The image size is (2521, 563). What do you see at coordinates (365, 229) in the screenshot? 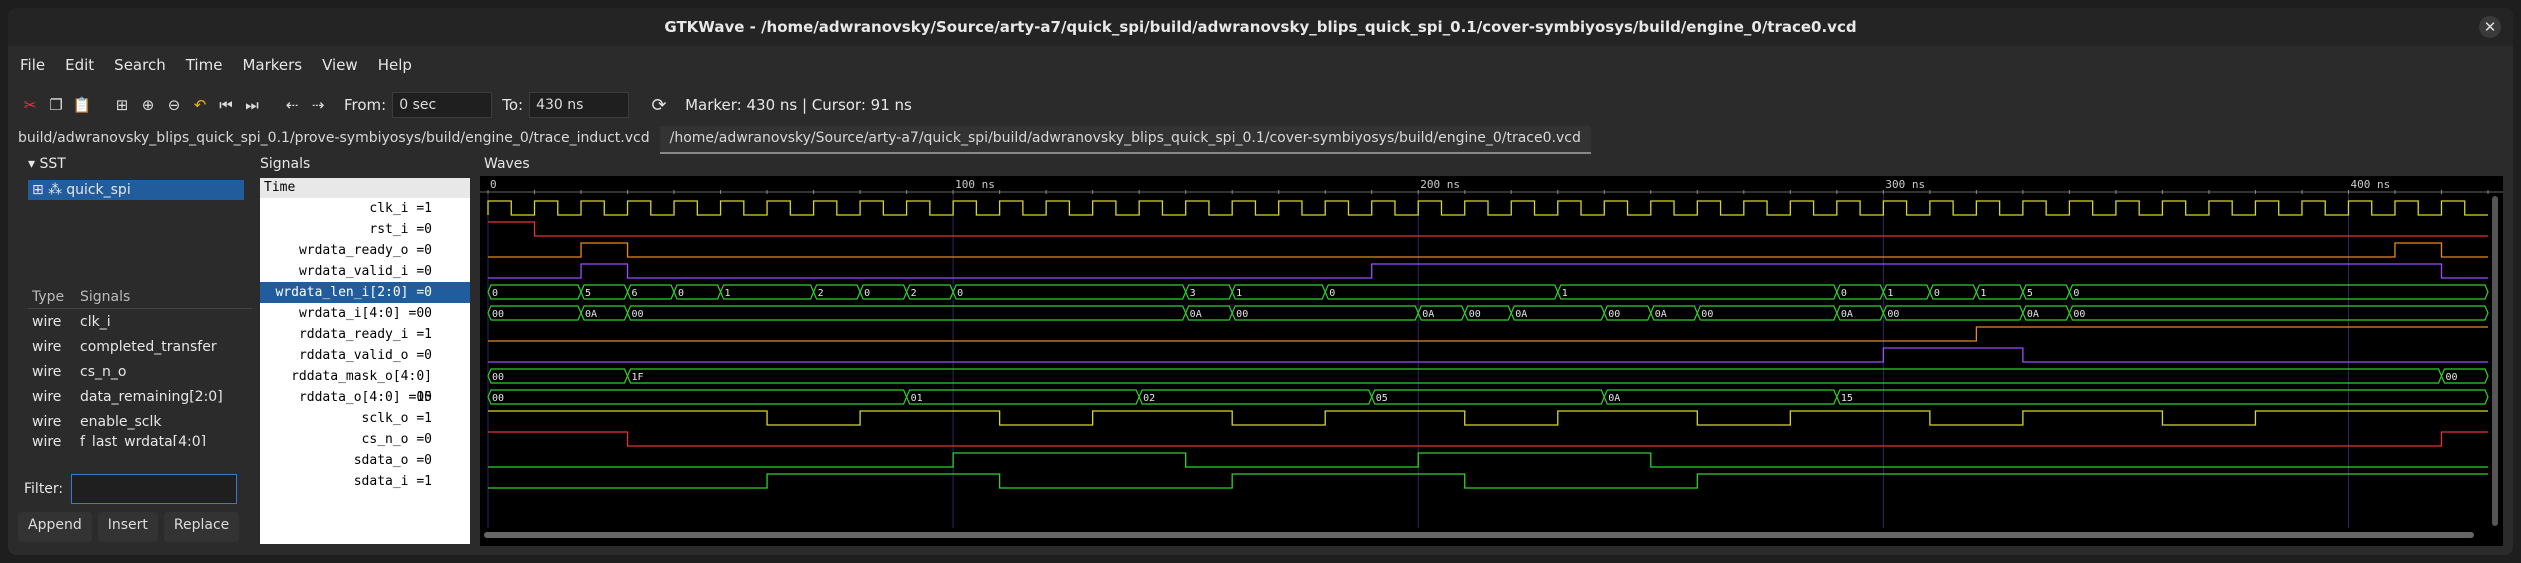
I see `signal-row: rst_i =0` at bounding box center [365, 229].